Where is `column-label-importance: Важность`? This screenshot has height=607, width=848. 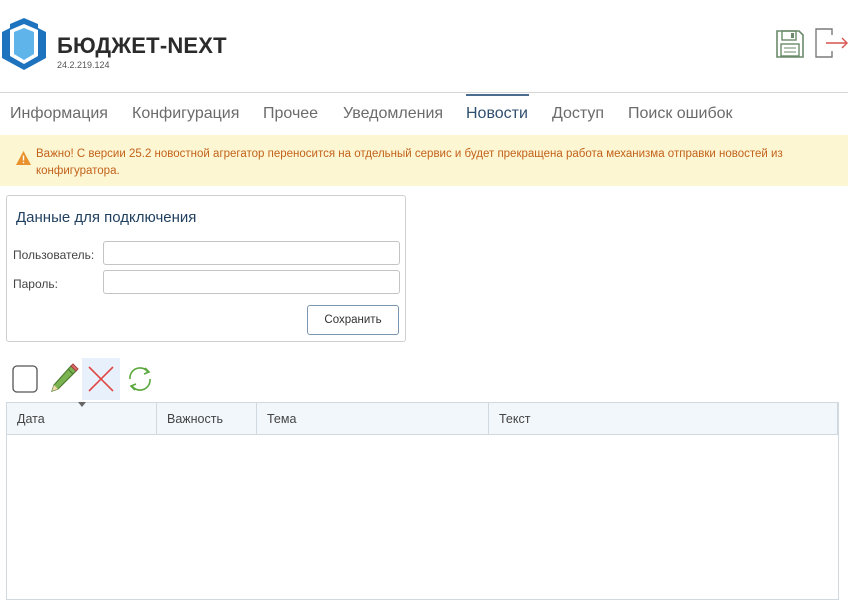
column-label-importance: Важность is located at coordinates (195, 419).